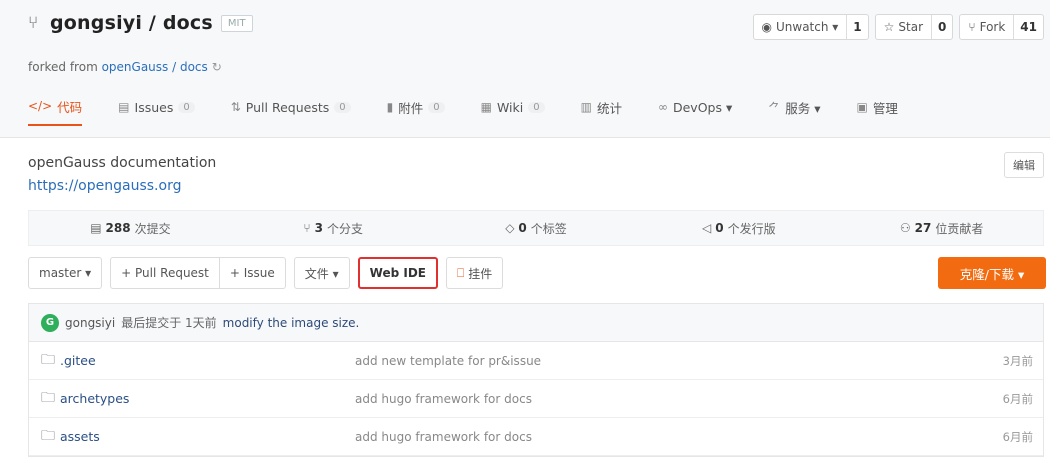 The height and width of the screenshot is (457, 1050). I want to click on stat-label: 个发行版, so click(751, 228).